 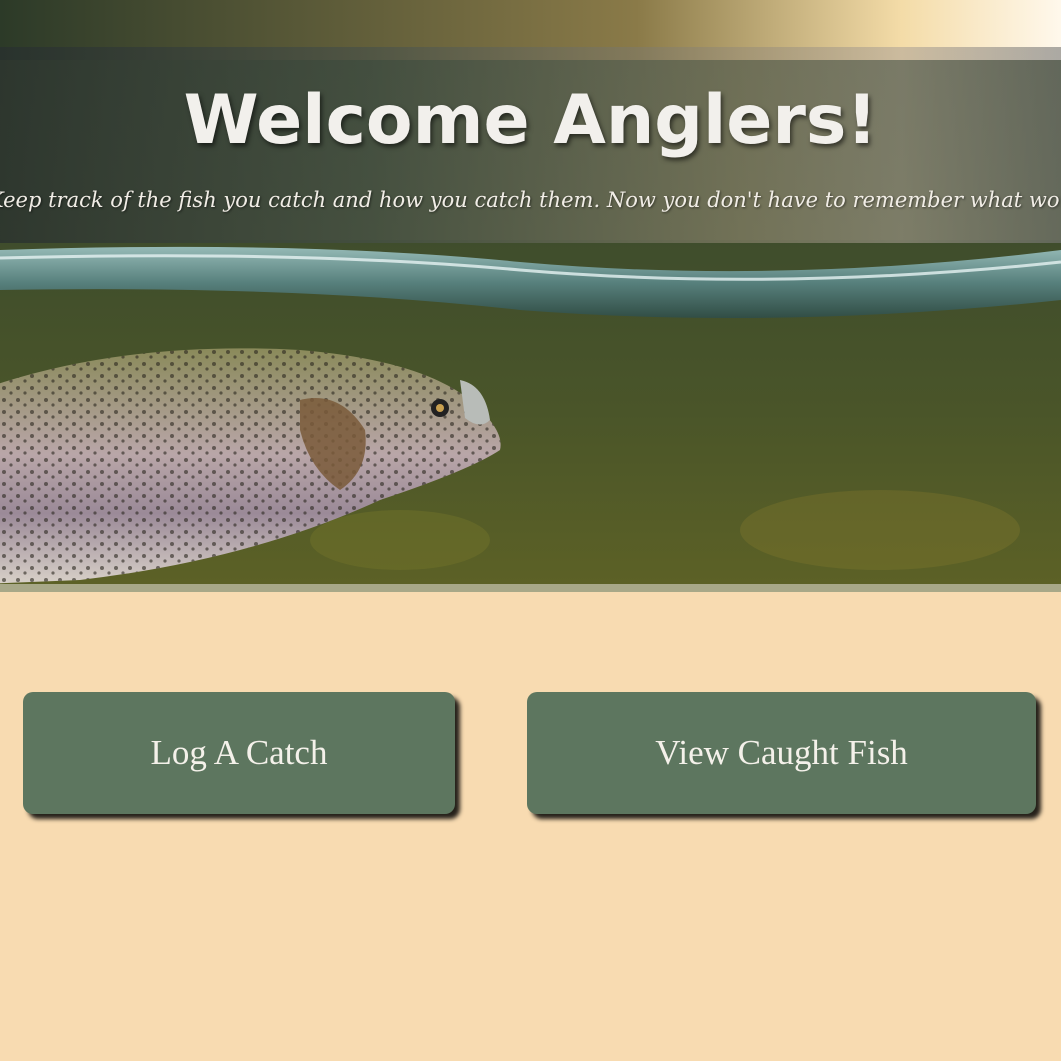 What do you see at coordinates (781, 753) in the screenshot?
I see `view-caught-fish-button: View Caught Fish` at bounding box center [781, 753].